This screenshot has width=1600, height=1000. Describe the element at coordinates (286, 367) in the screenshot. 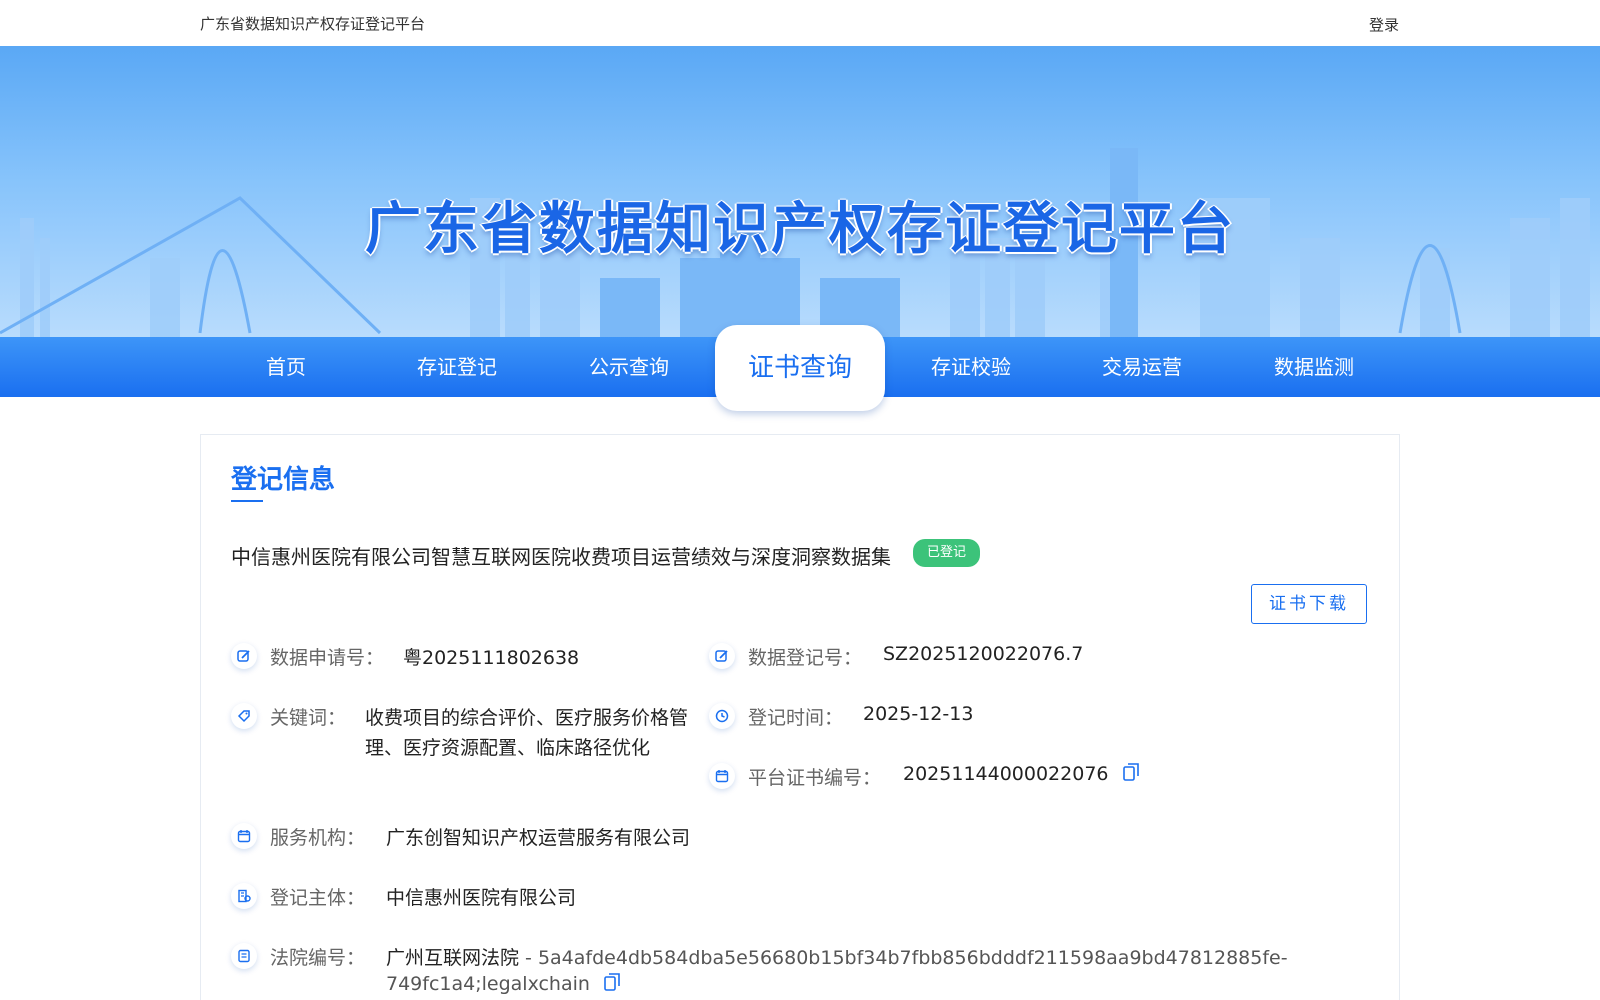

I see `nav-home: 首页` at that location.